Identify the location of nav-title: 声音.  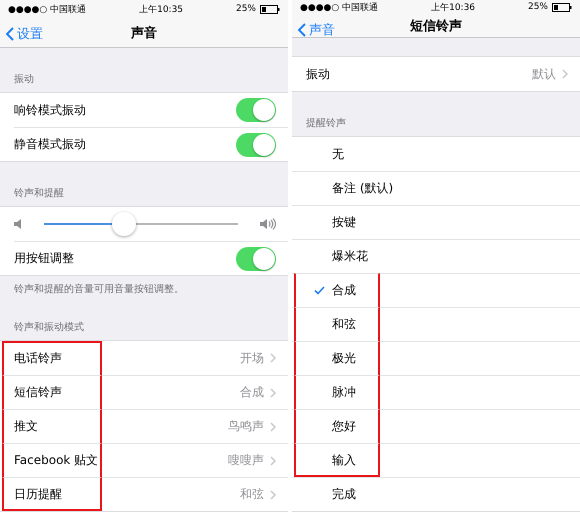
(144, 33).